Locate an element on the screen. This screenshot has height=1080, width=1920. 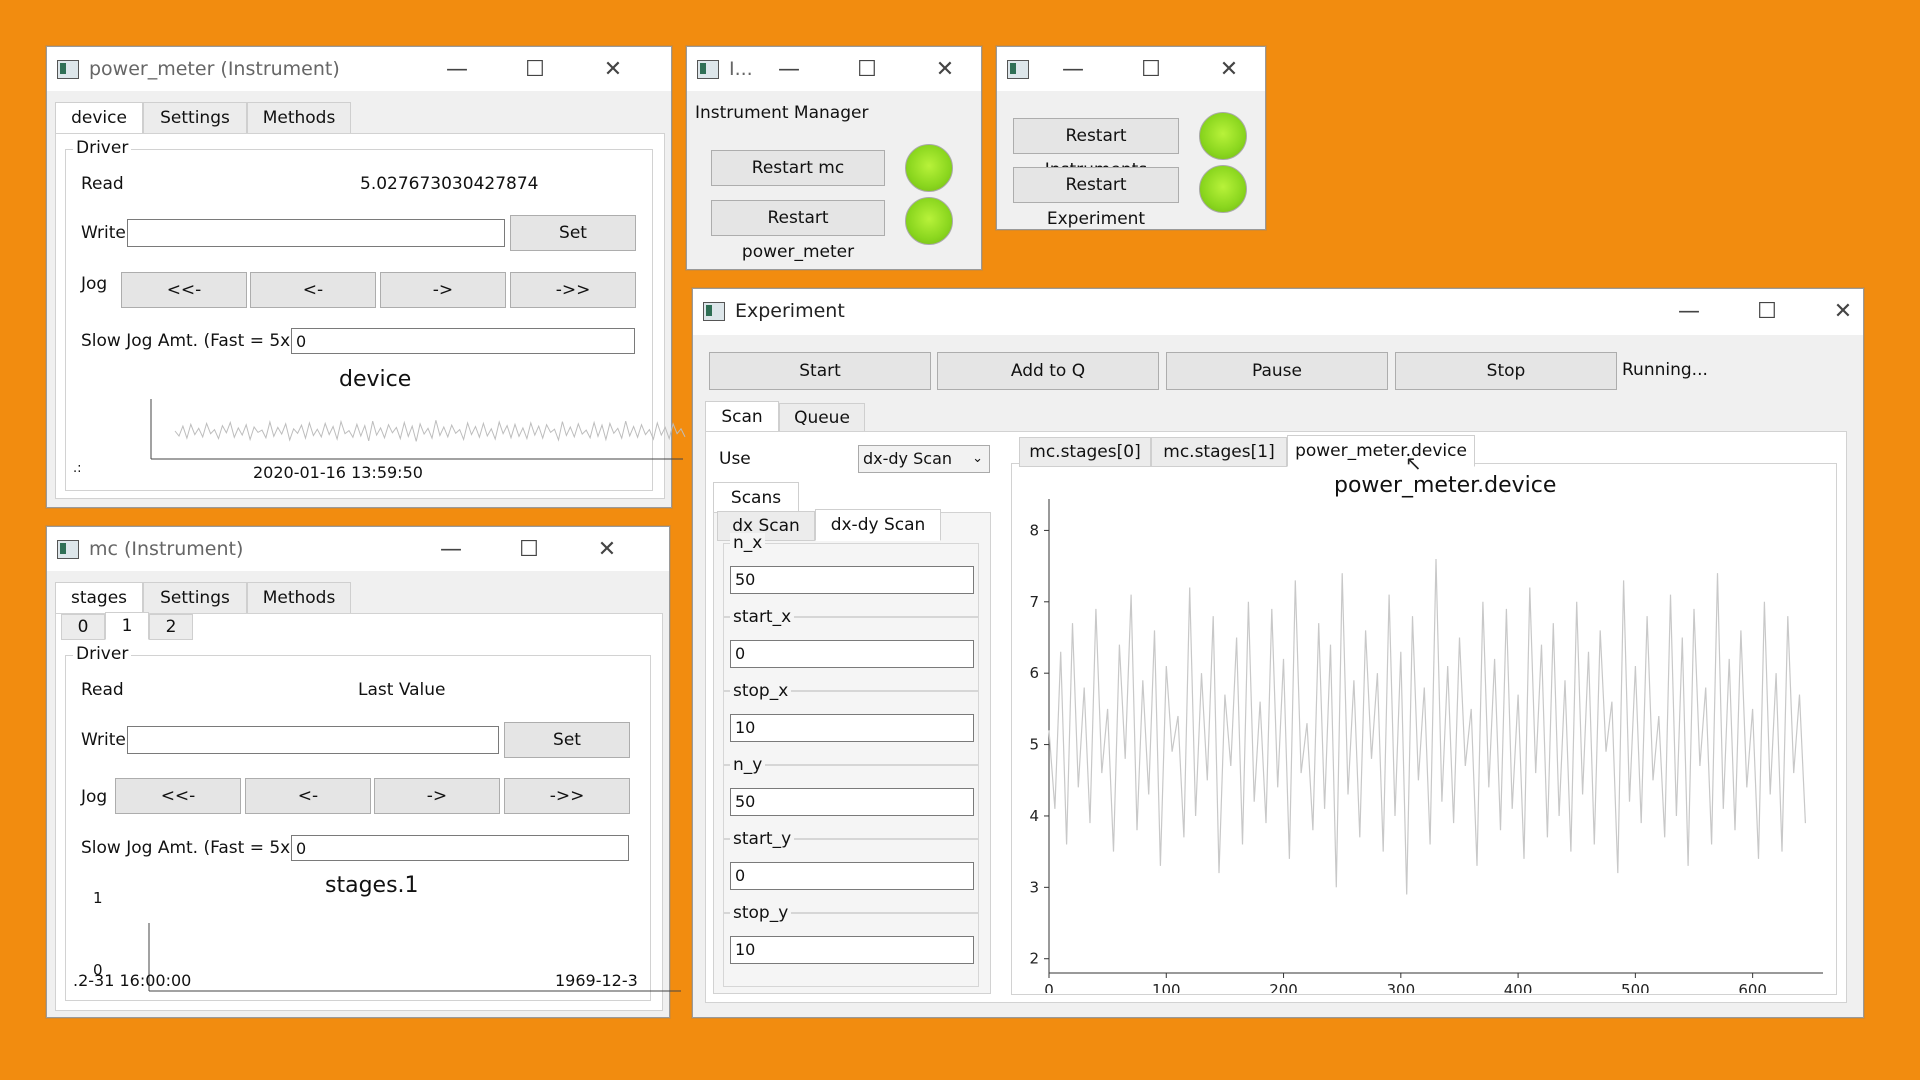
use-select-value: dx-dy Scan is located at coordinates (908, 458).